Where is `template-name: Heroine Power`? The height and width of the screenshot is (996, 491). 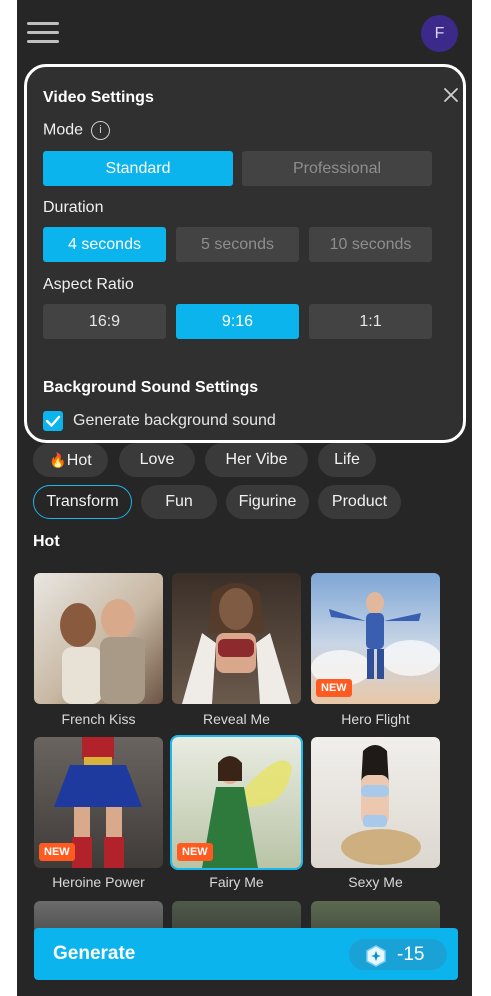 template-name: Heroine Power is located at coordinates (98, 882).